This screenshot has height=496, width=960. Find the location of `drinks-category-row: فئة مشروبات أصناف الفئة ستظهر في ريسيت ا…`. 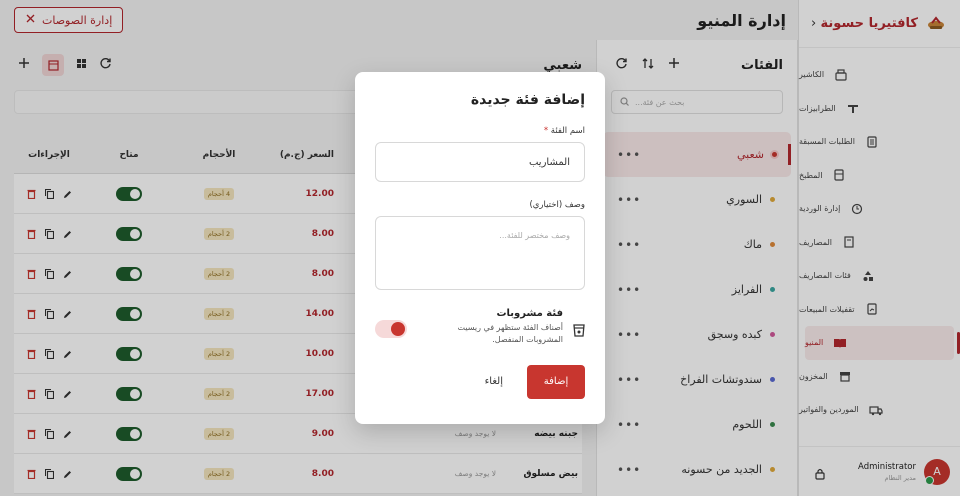

drinks-category-row: فئة مشروبات أصناف الفئة ستظهر في ريسيت ا… is located at coordinates (480, 327).